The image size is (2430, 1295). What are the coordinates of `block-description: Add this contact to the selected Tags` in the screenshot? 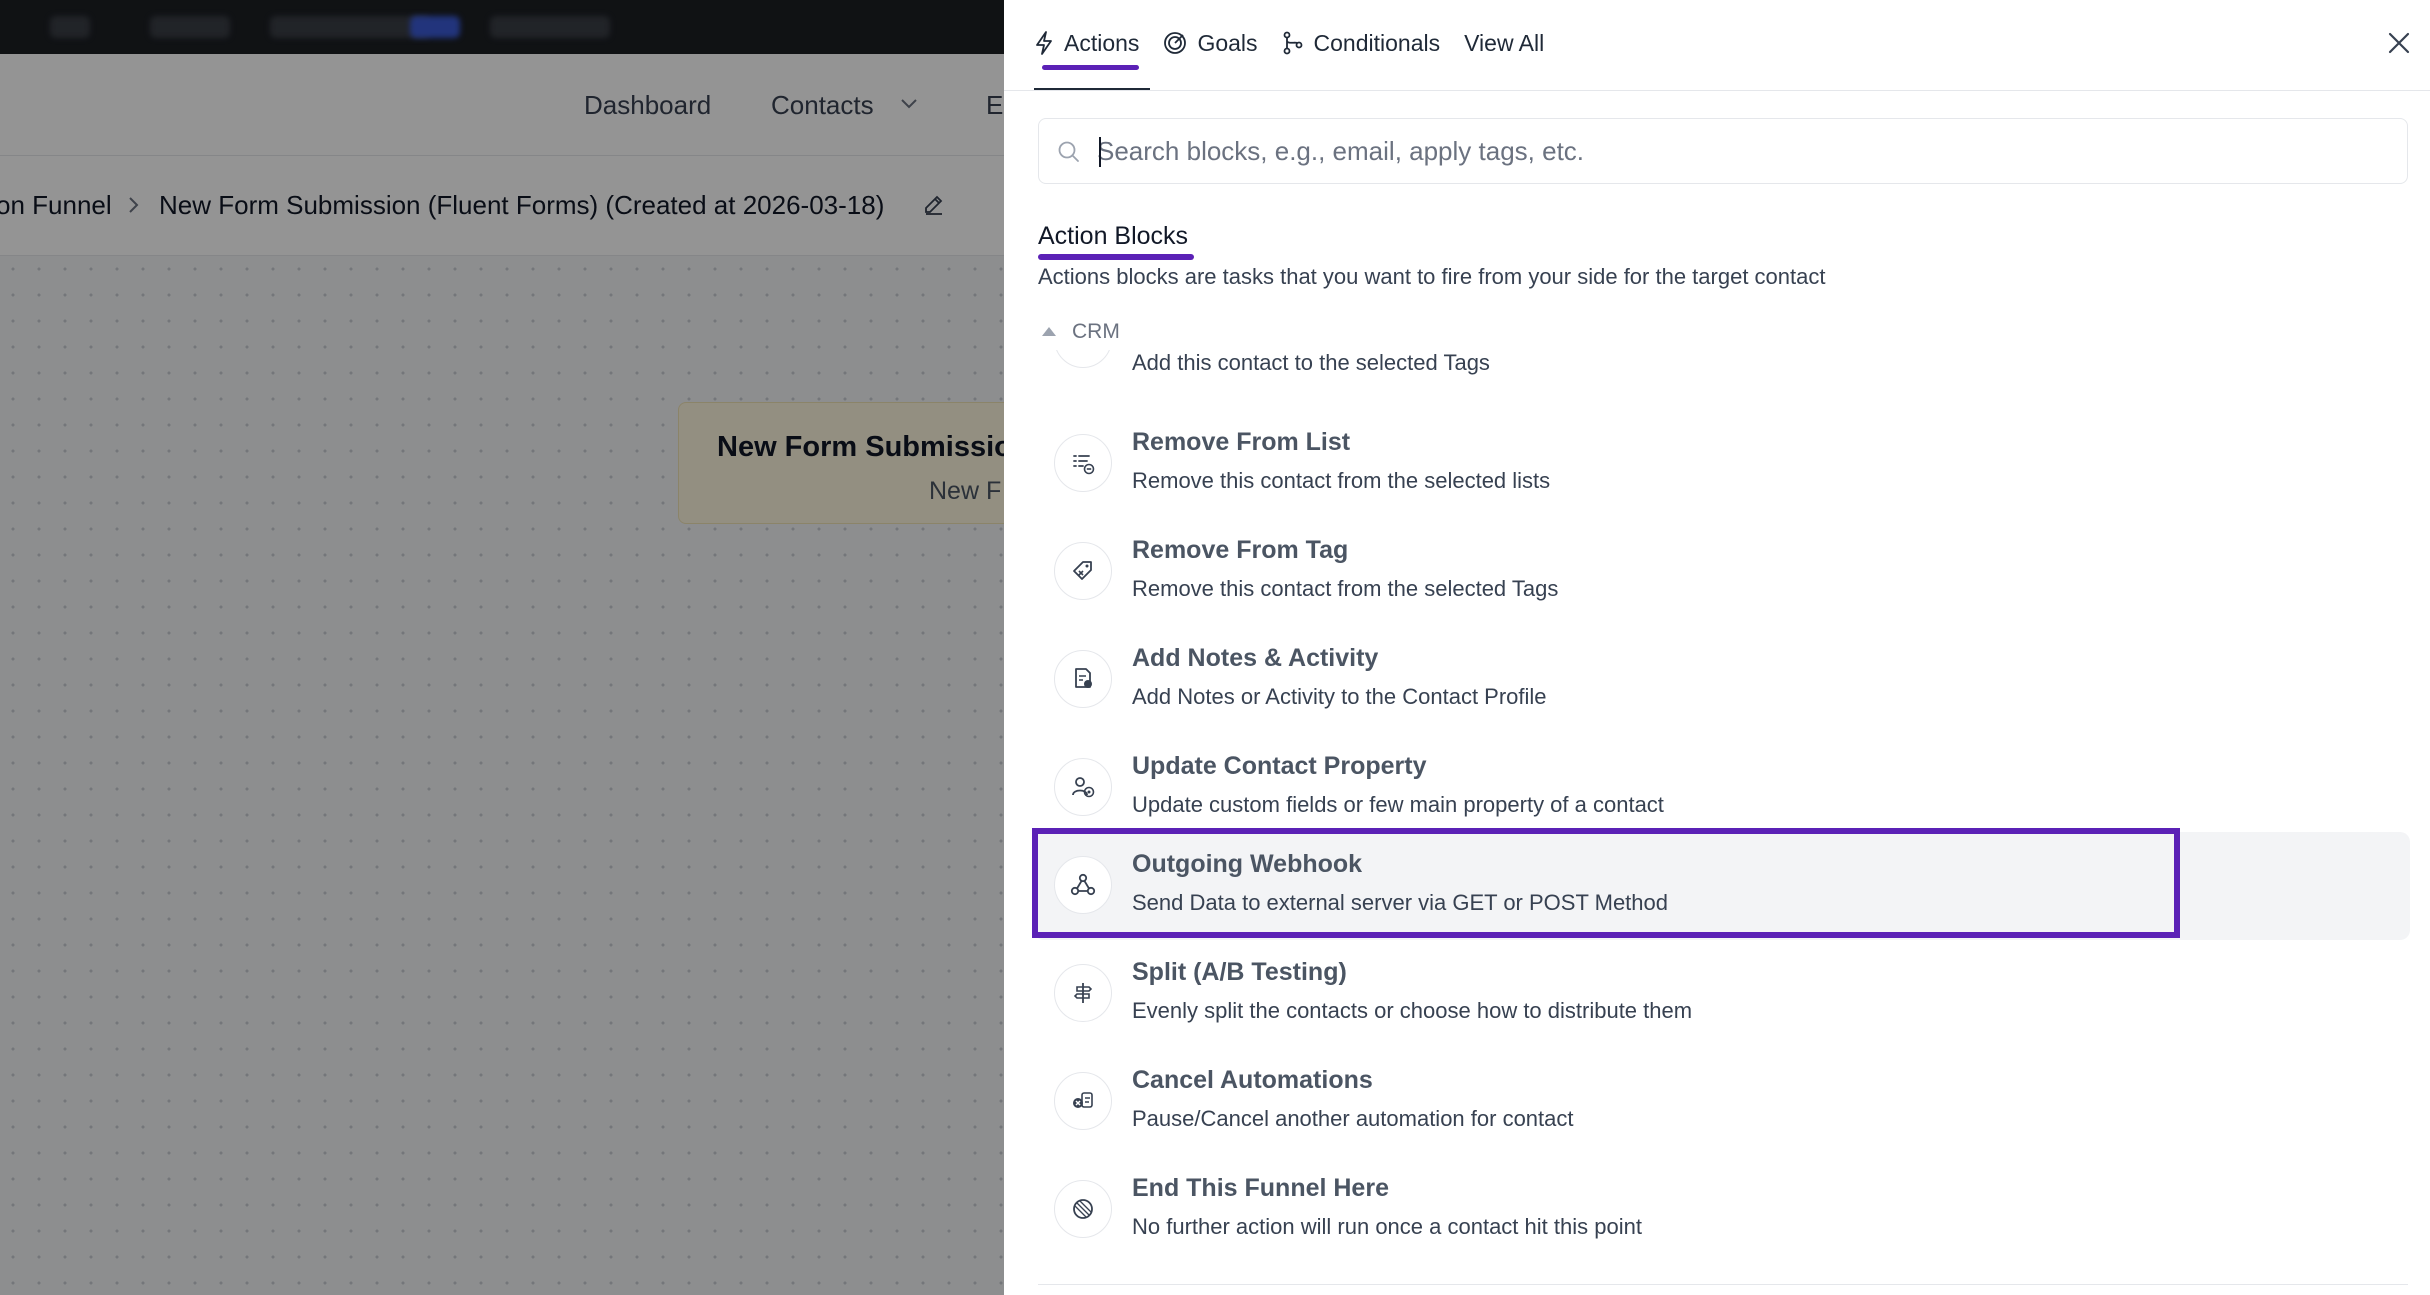 It's located at (1311, 362).